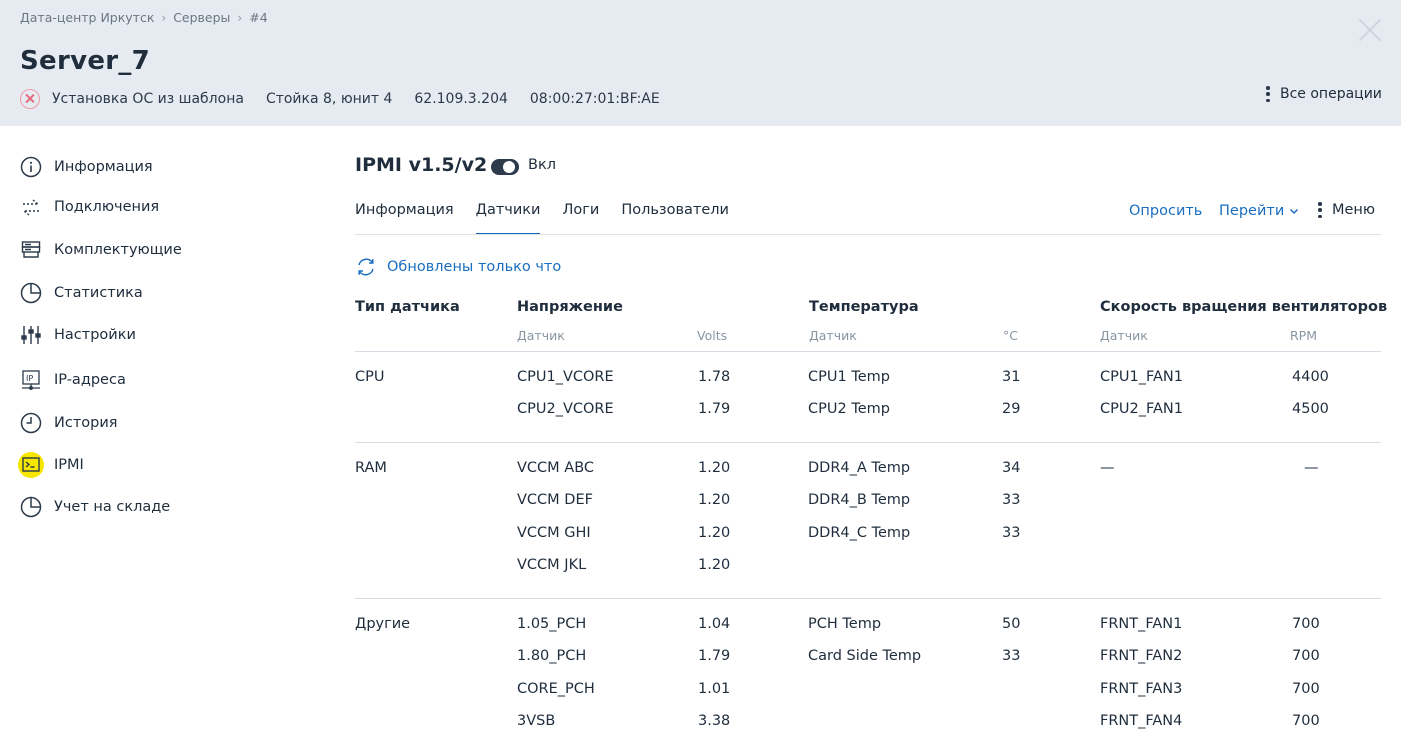 The width and height of the screenshot is (1401, 749). Describe the element at coordinates (555, 500) in the screenshot. I see `voltage-sensor-name: VCCM DEF` at that location.